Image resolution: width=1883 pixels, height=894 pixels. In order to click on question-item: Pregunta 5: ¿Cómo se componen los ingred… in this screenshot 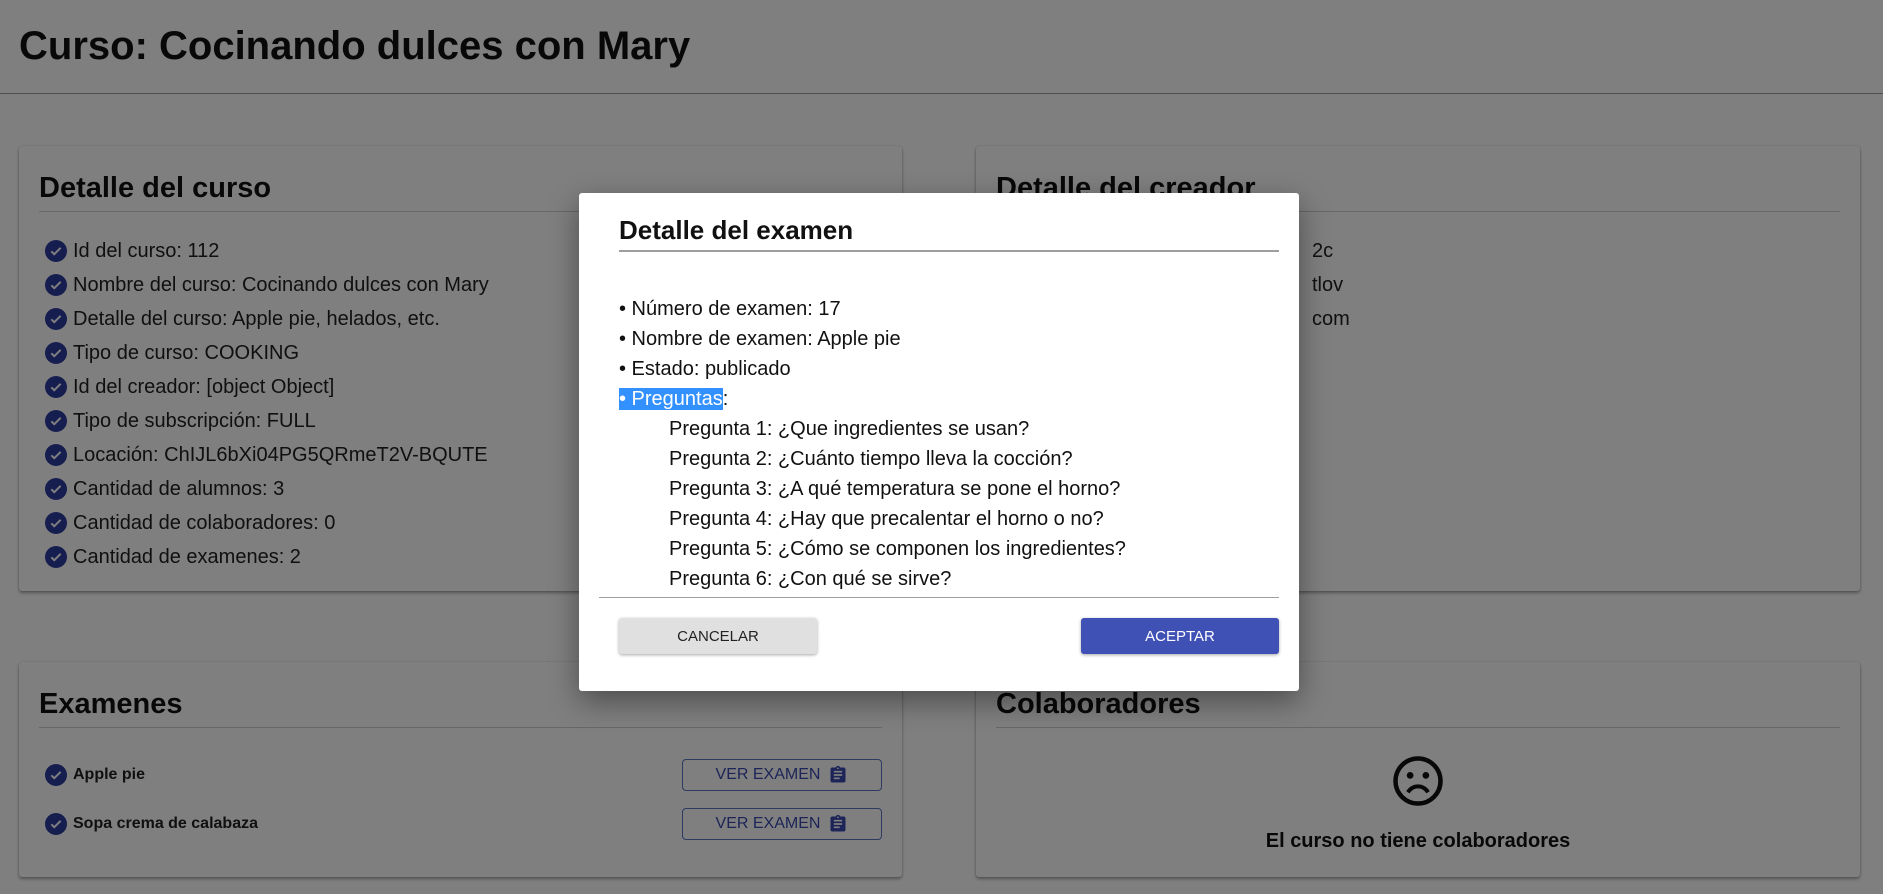, I will do `click(897, 549)`.